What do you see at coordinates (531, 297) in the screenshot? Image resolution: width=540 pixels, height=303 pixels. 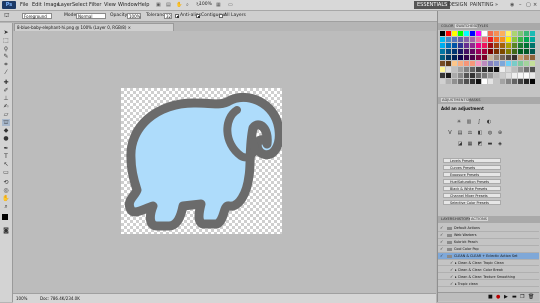 I see `trash-icon: 🗑` at bounding box center [531, 297].